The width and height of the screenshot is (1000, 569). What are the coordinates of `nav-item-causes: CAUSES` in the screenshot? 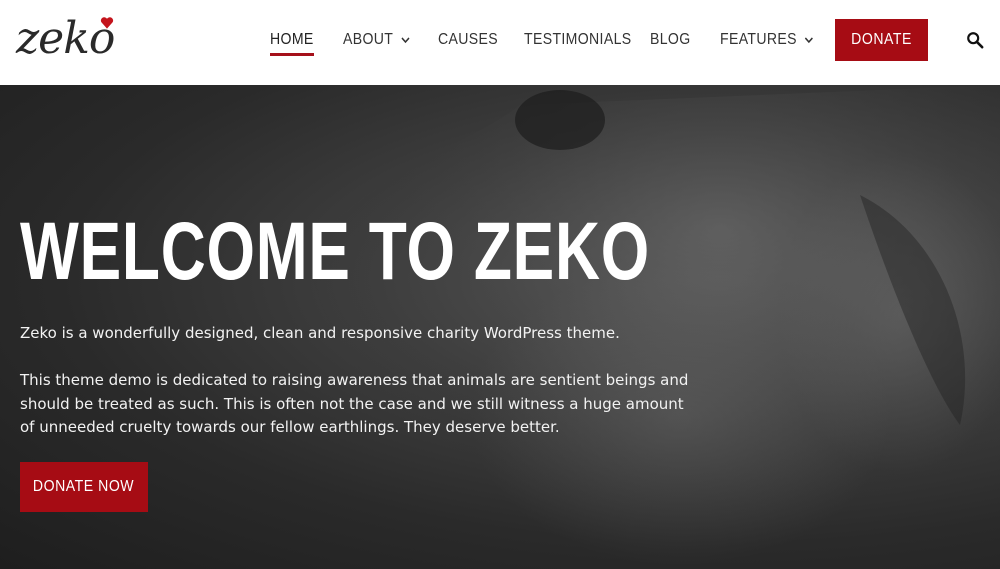 It's located at (468, 40).